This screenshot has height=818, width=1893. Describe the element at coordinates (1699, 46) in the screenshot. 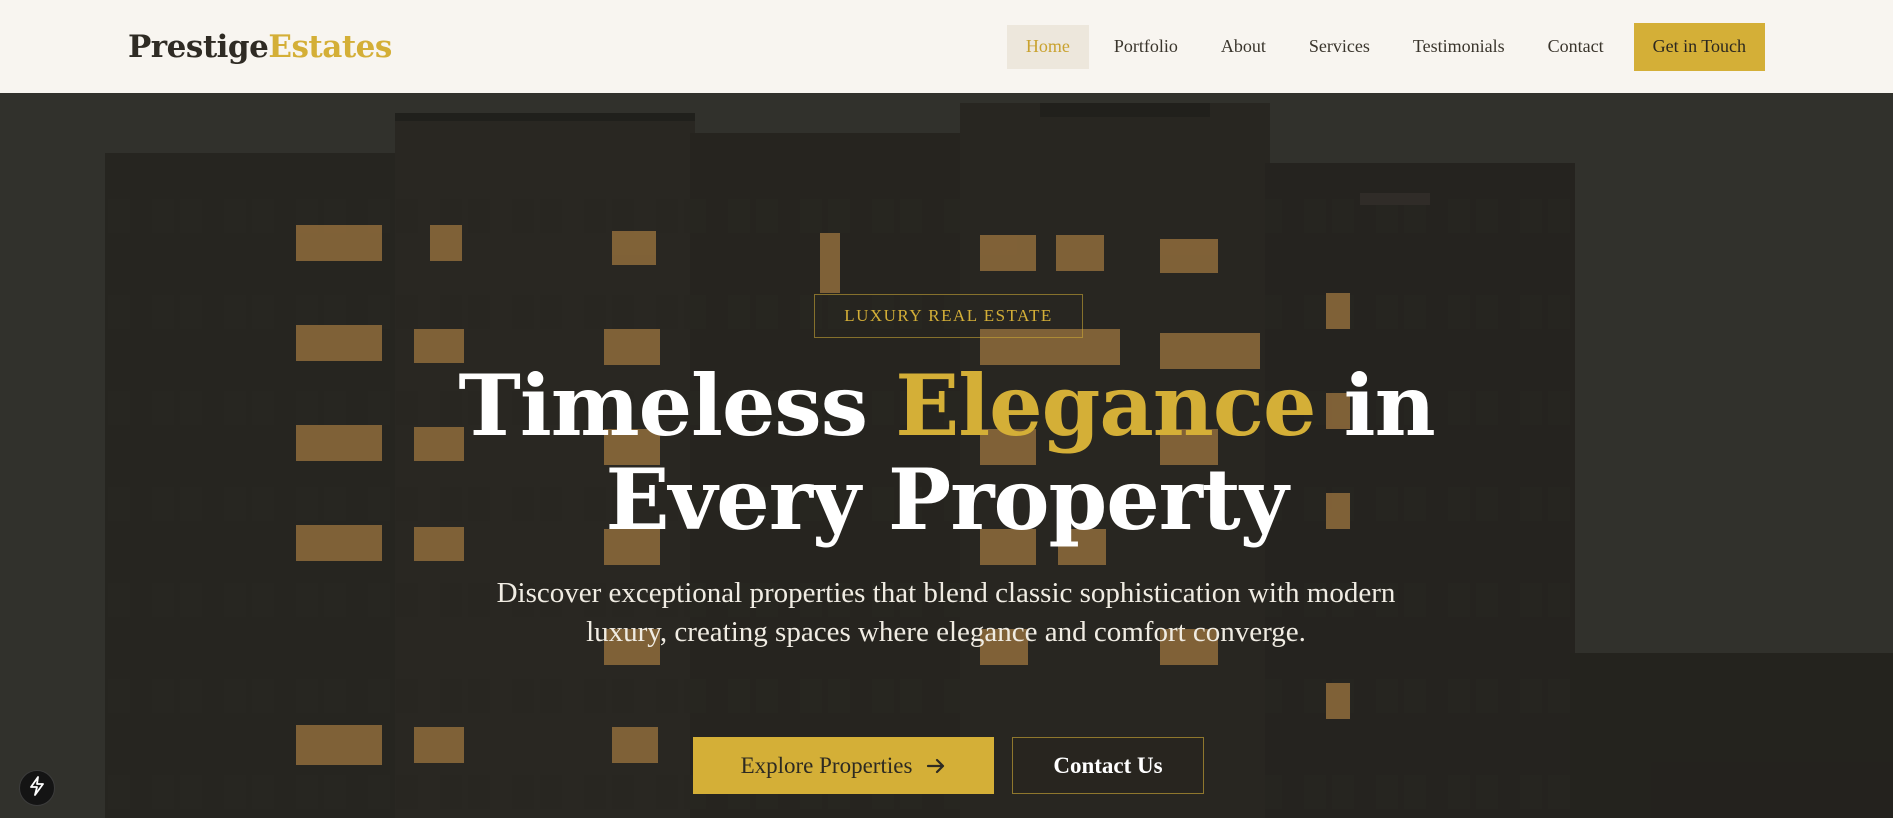

I see `get-in-touch-button: Get in Touch` at that location.